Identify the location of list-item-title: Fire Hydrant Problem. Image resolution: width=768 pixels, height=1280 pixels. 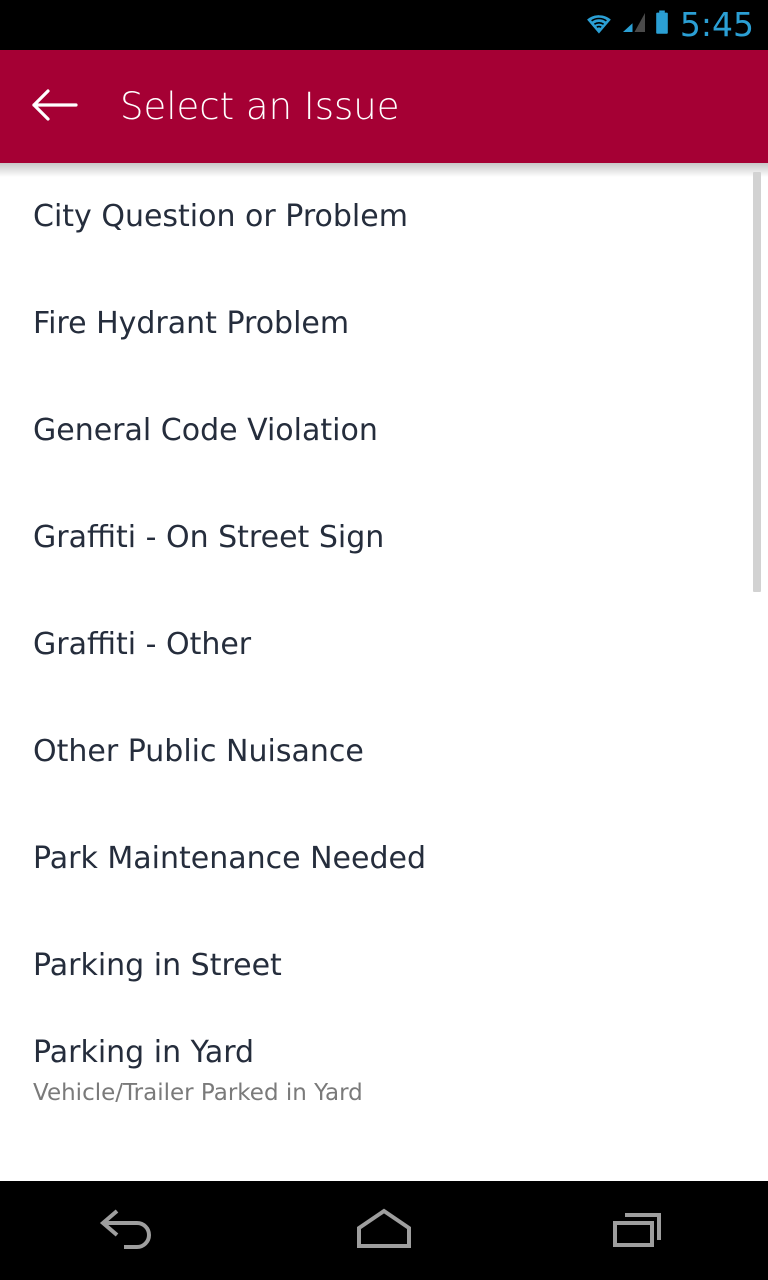
(191, 323).